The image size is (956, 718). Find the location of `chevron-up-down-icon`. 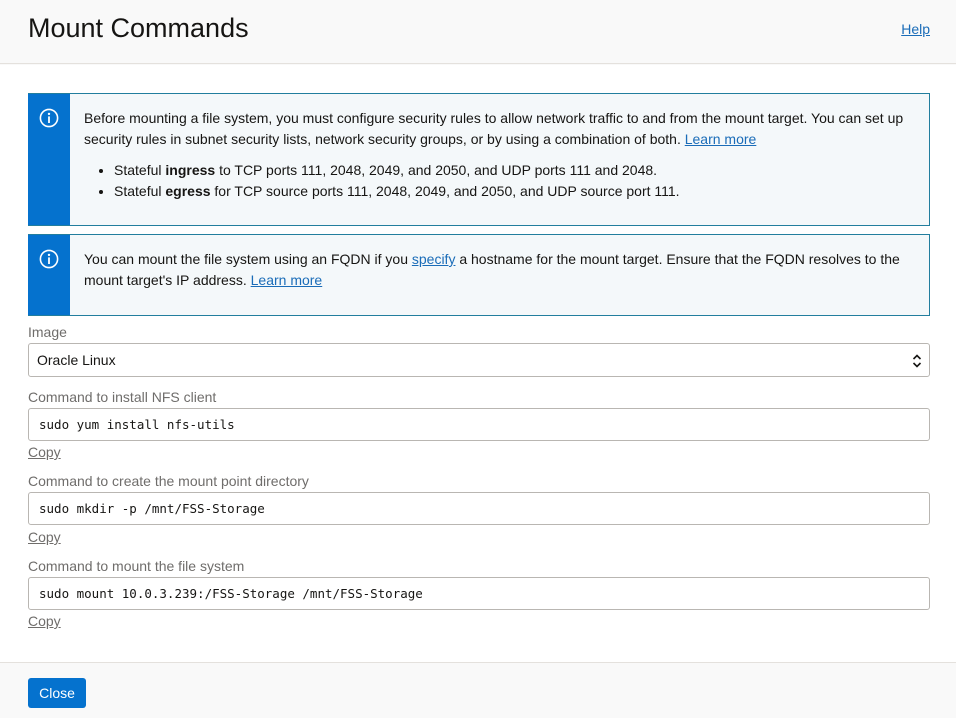

chevron-up-down-icon is located at coordinates (917, 361).